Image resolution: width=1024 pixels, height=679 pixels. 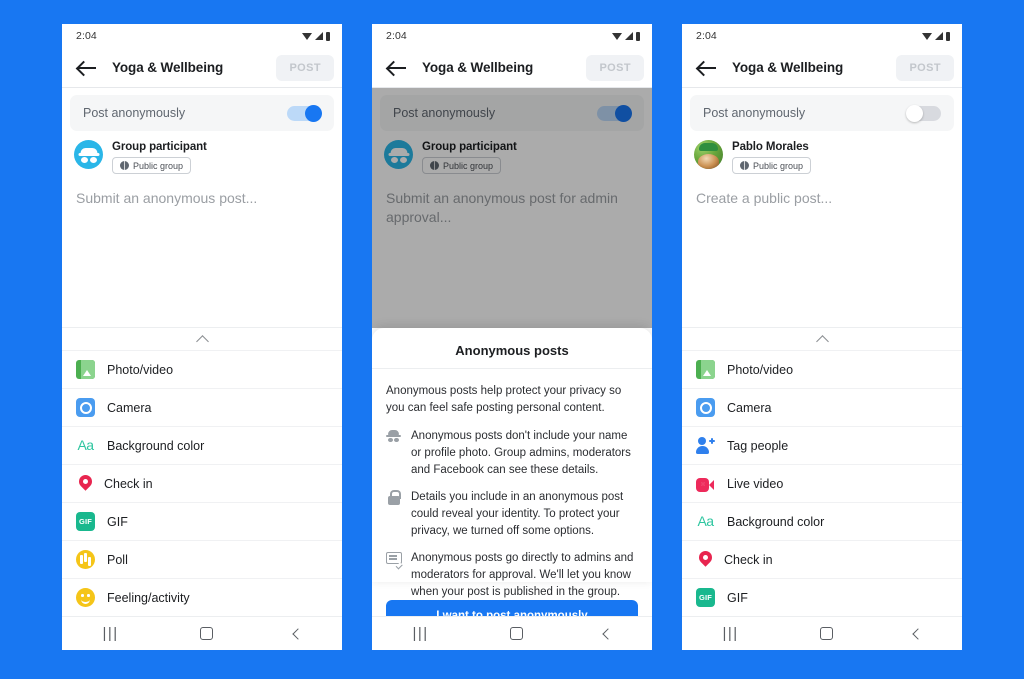 What do you see at coordinates (319, 36) in the screenshot?
I see `signal-icon` at bounding box center [319, 36].